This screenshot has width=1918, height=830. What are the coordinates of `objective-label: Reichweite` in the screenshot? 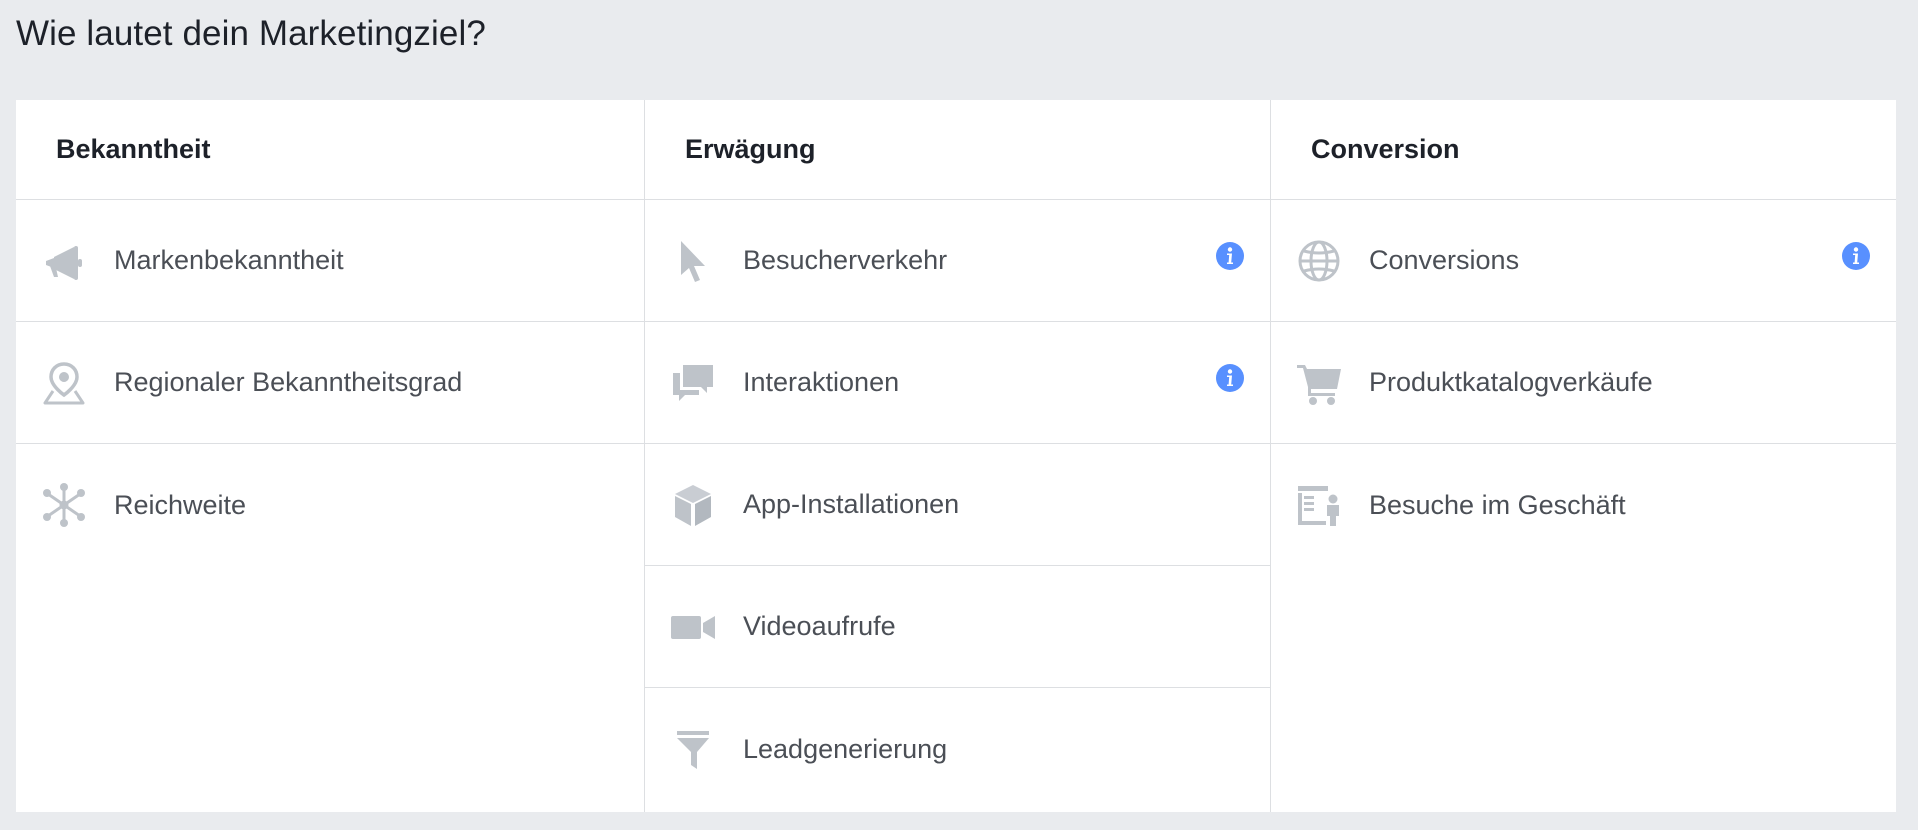 It's located at (180, 504).